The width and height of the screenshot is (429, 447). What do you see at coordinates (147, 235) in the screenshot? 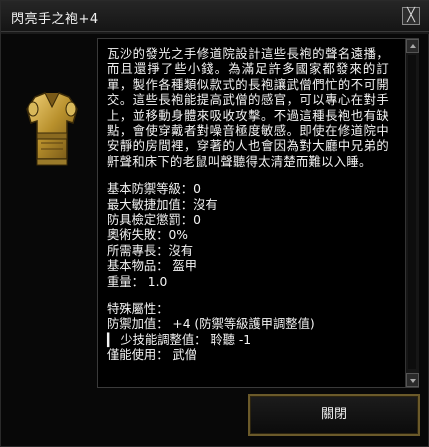
I see `stat-arcane-failure: 奧術失敗：0%` at bounding box center [147, 235].